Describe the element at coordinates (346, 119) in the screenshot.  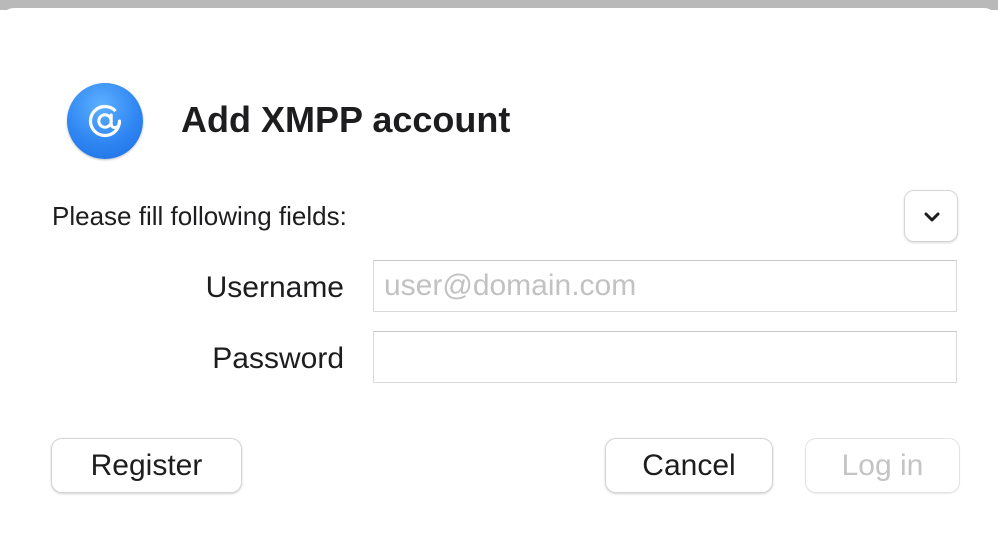
I see `dialog-title: Add XMPP account` at that location.